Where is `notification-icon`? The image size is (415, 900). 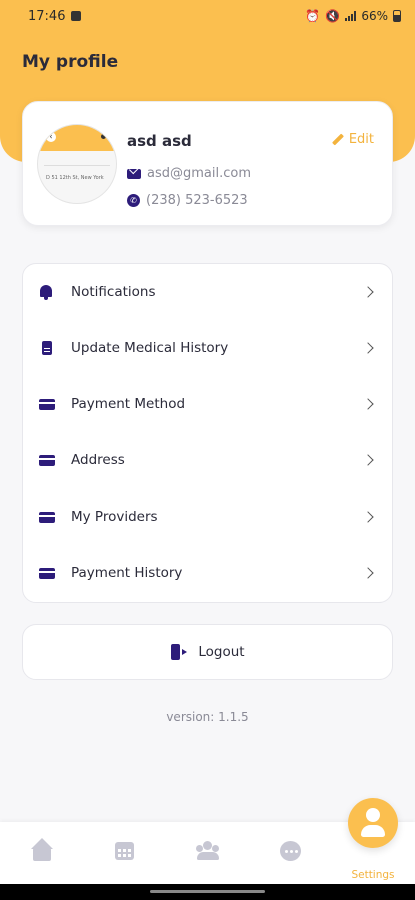
notification-icon is located at coordinates (76, 16).